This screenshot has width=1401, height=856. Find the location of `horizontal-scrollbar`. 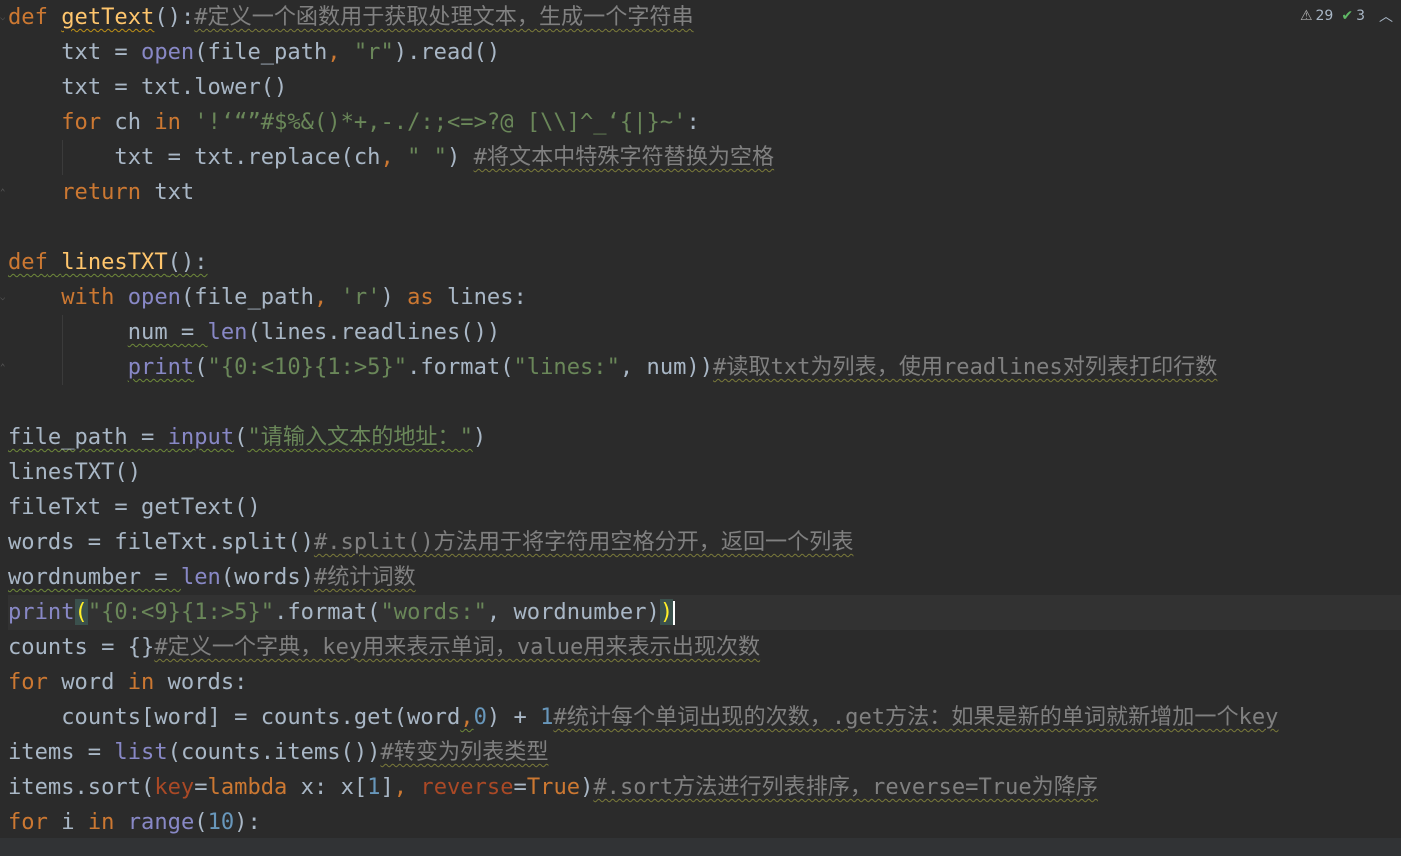

horizontal-scrollbar is located at coordinates (700, 847).